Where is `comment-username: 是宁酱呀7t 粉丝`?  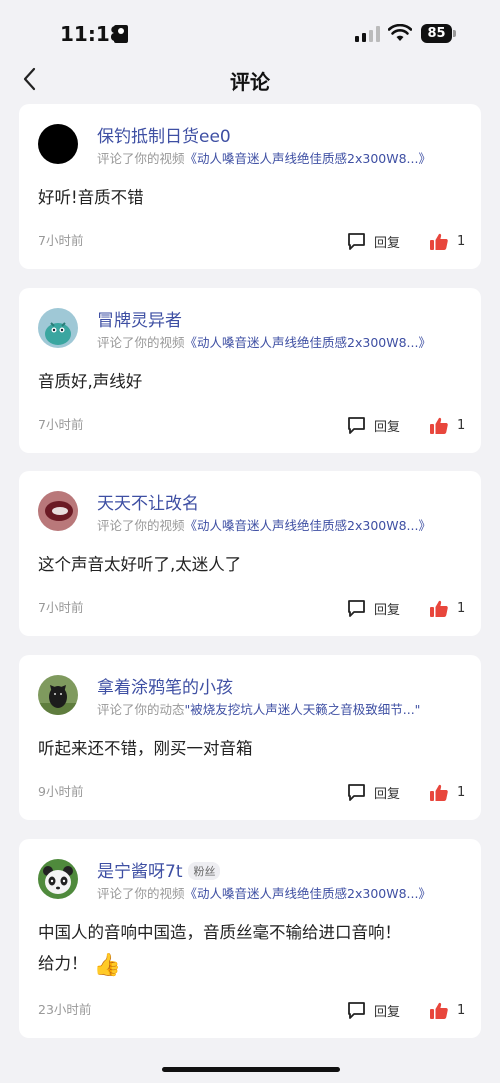
comment-username: 是宁酱呀7t 粉丝 is located at coordinates (159, 869).